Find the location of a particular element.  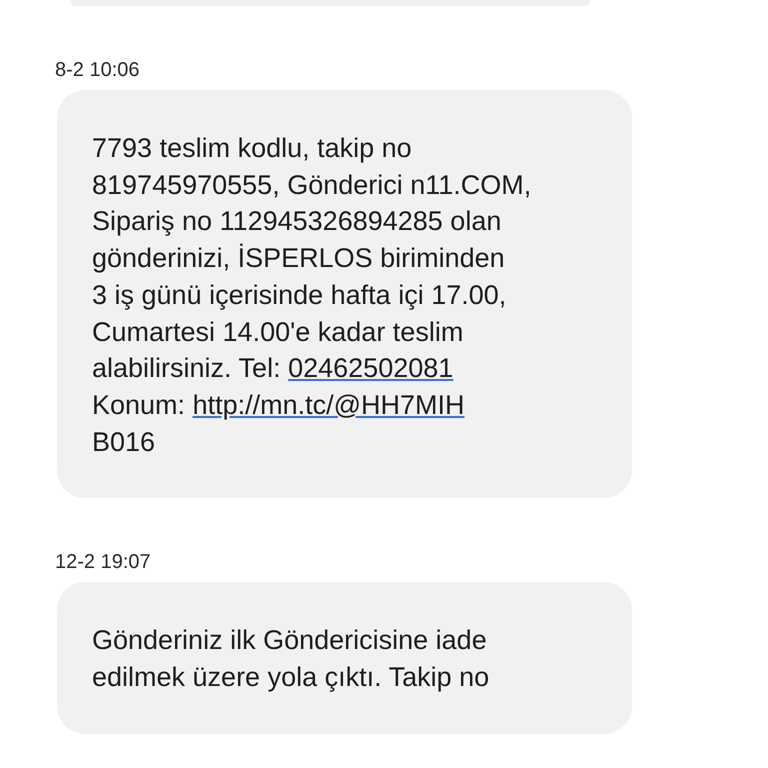

message-timestamp: 8-2 10:06 is located at coordinates (97, 70).